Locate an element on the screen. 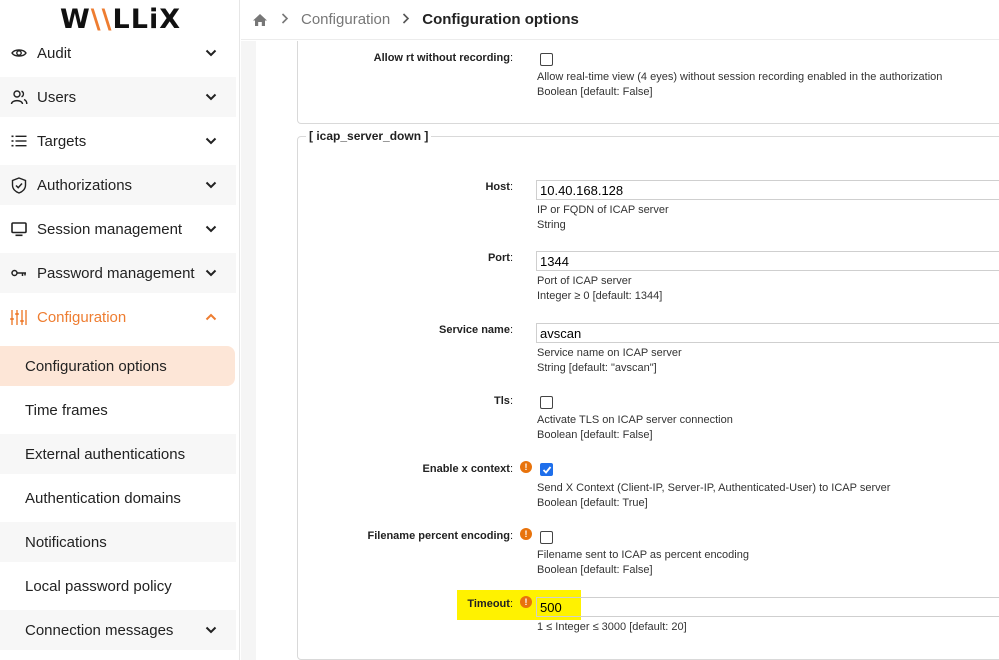 This screenshot has height=660, width=999. sidebar-subitem-connection-messages: Connection messages is located at coordinates (118, 630).